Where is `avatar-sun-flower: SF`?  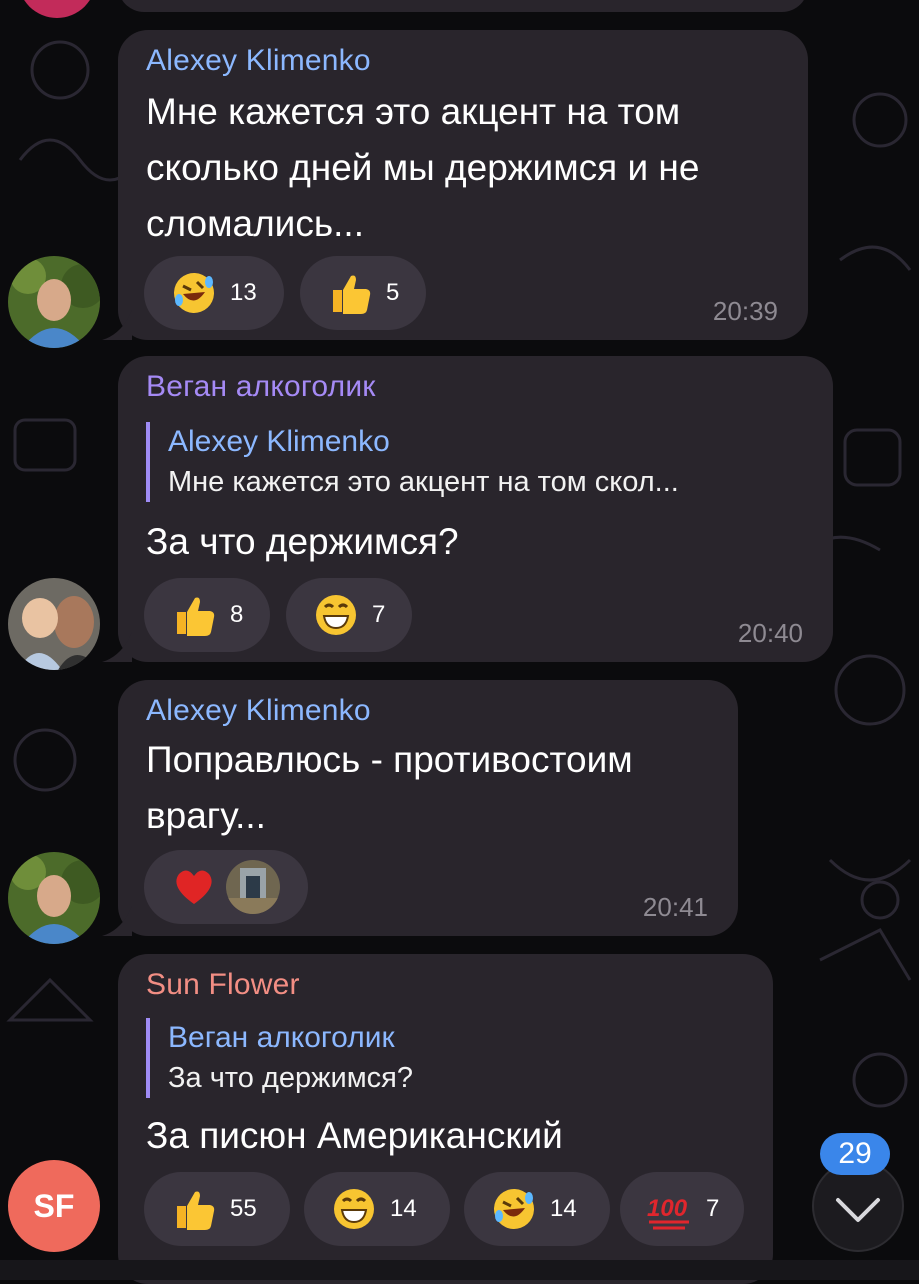 avatar-sun-flower: SF is located at coordinates (54, 1206).